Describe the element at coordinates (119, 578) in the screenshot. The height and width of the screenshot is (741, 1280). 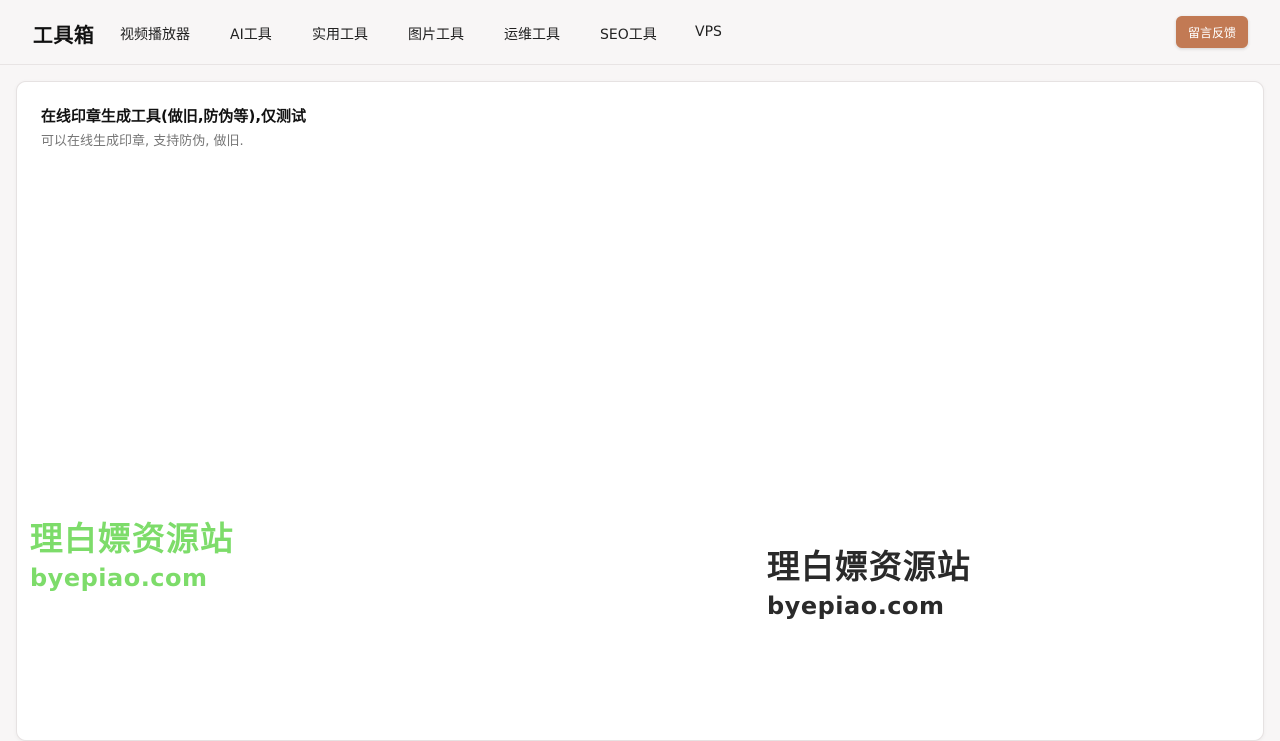
I see `watermark-green-url: byepiao.com` at that location.